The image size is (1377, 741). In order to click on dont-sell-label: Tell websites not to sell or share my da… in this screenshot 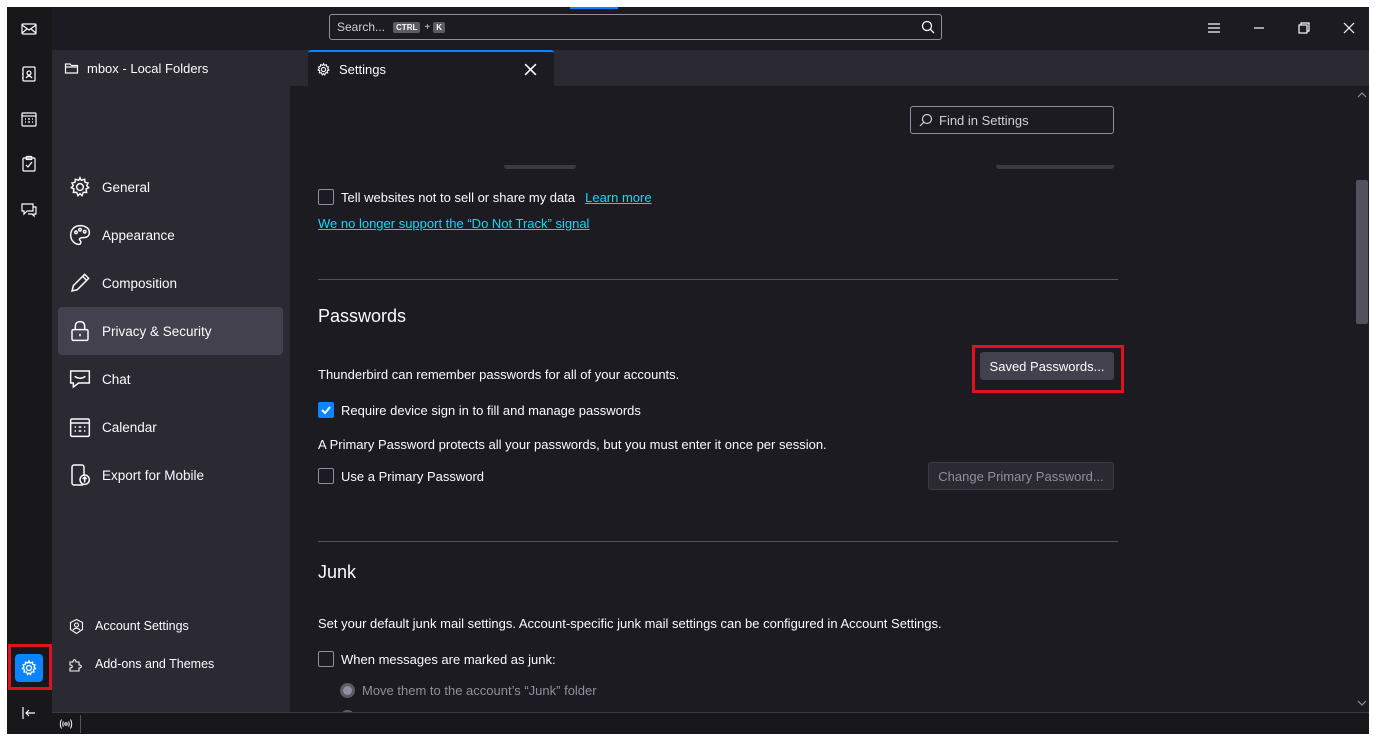, I will do `click(458, 197)`.